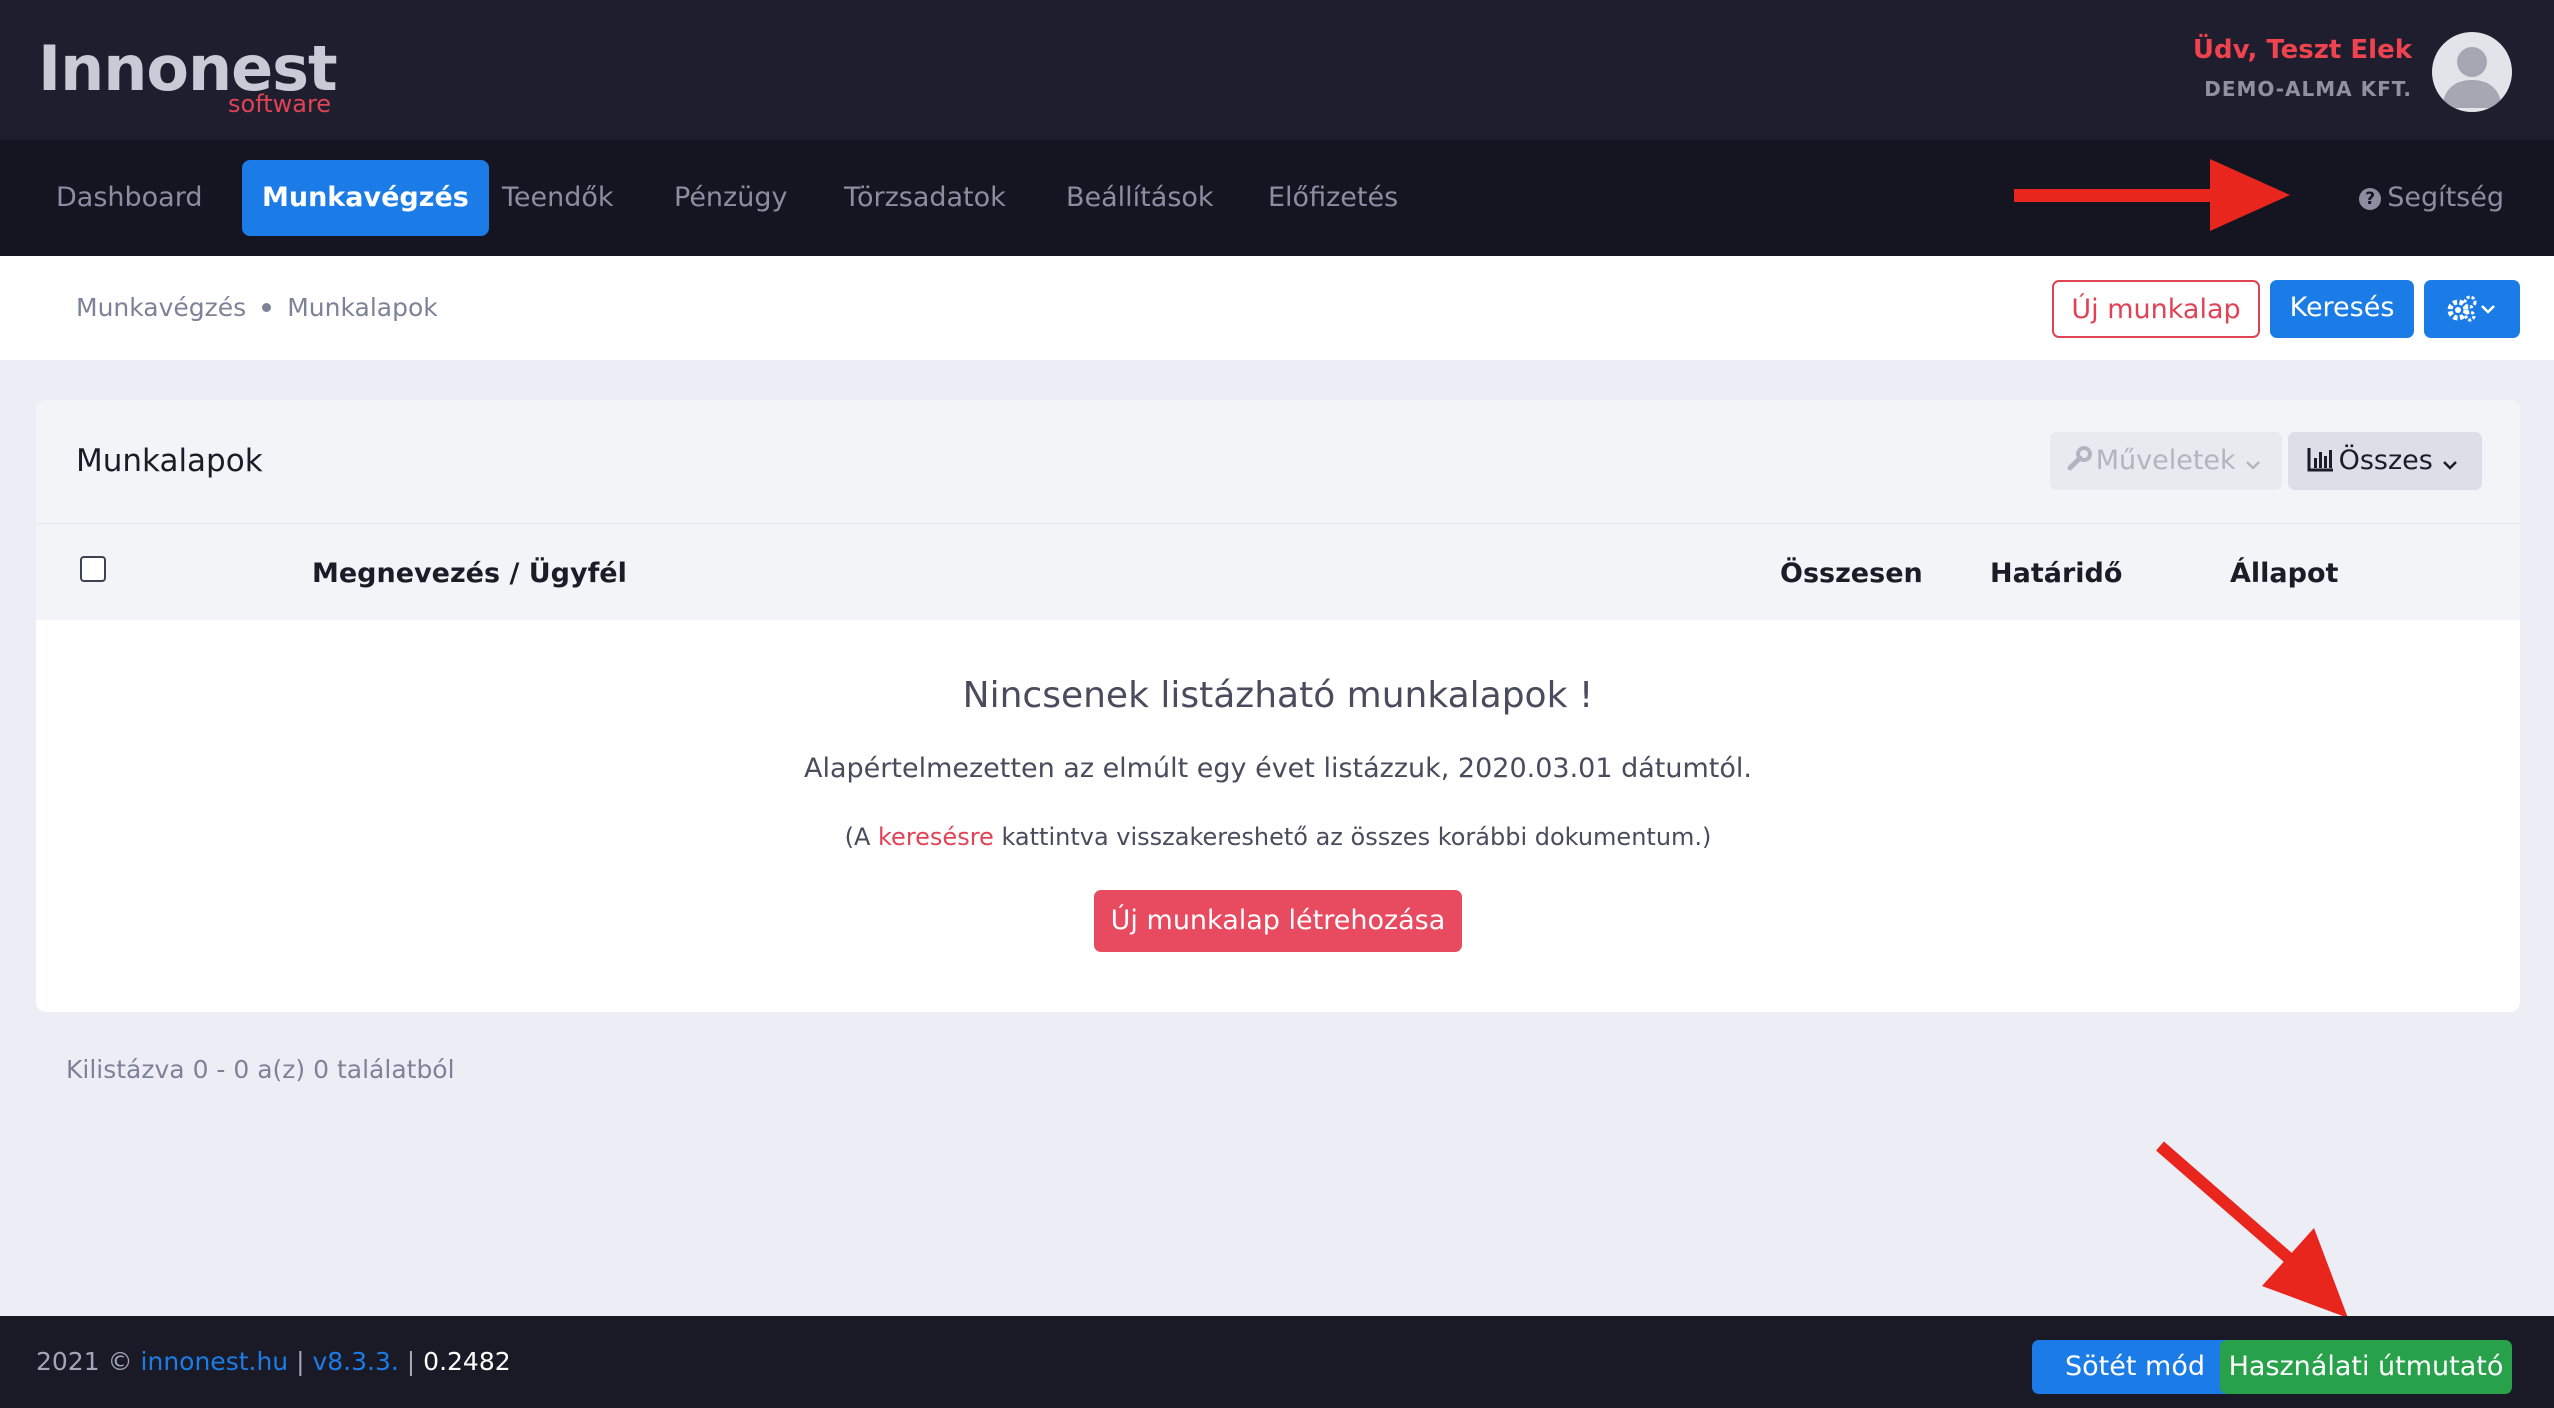  Describe the element at coordinates (1140, 198) in the screenshot. I see `nav-item-beallitasok: Beállítások` at that location.